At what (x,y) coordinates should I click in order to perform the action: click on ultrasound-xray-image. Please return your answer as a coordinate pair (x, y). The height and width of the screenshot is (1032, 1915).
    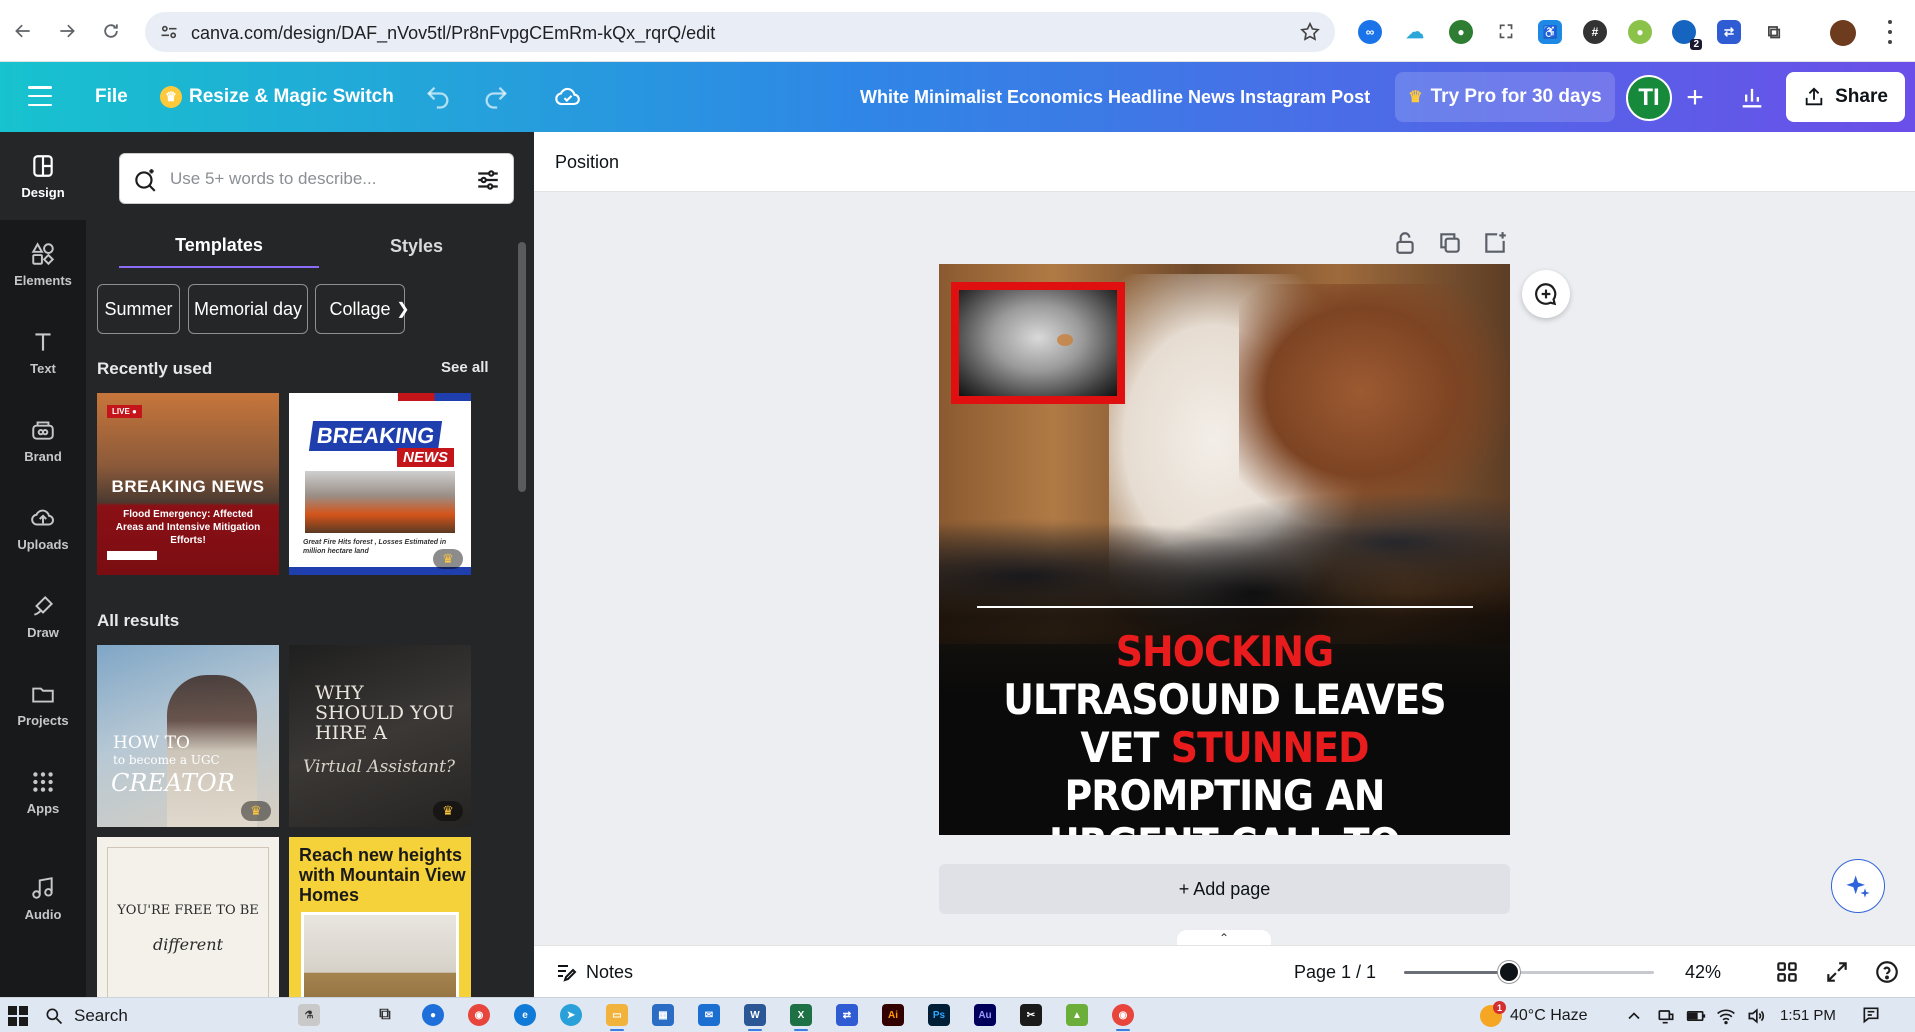
    Looking at the image, I should click on (1038, 343).